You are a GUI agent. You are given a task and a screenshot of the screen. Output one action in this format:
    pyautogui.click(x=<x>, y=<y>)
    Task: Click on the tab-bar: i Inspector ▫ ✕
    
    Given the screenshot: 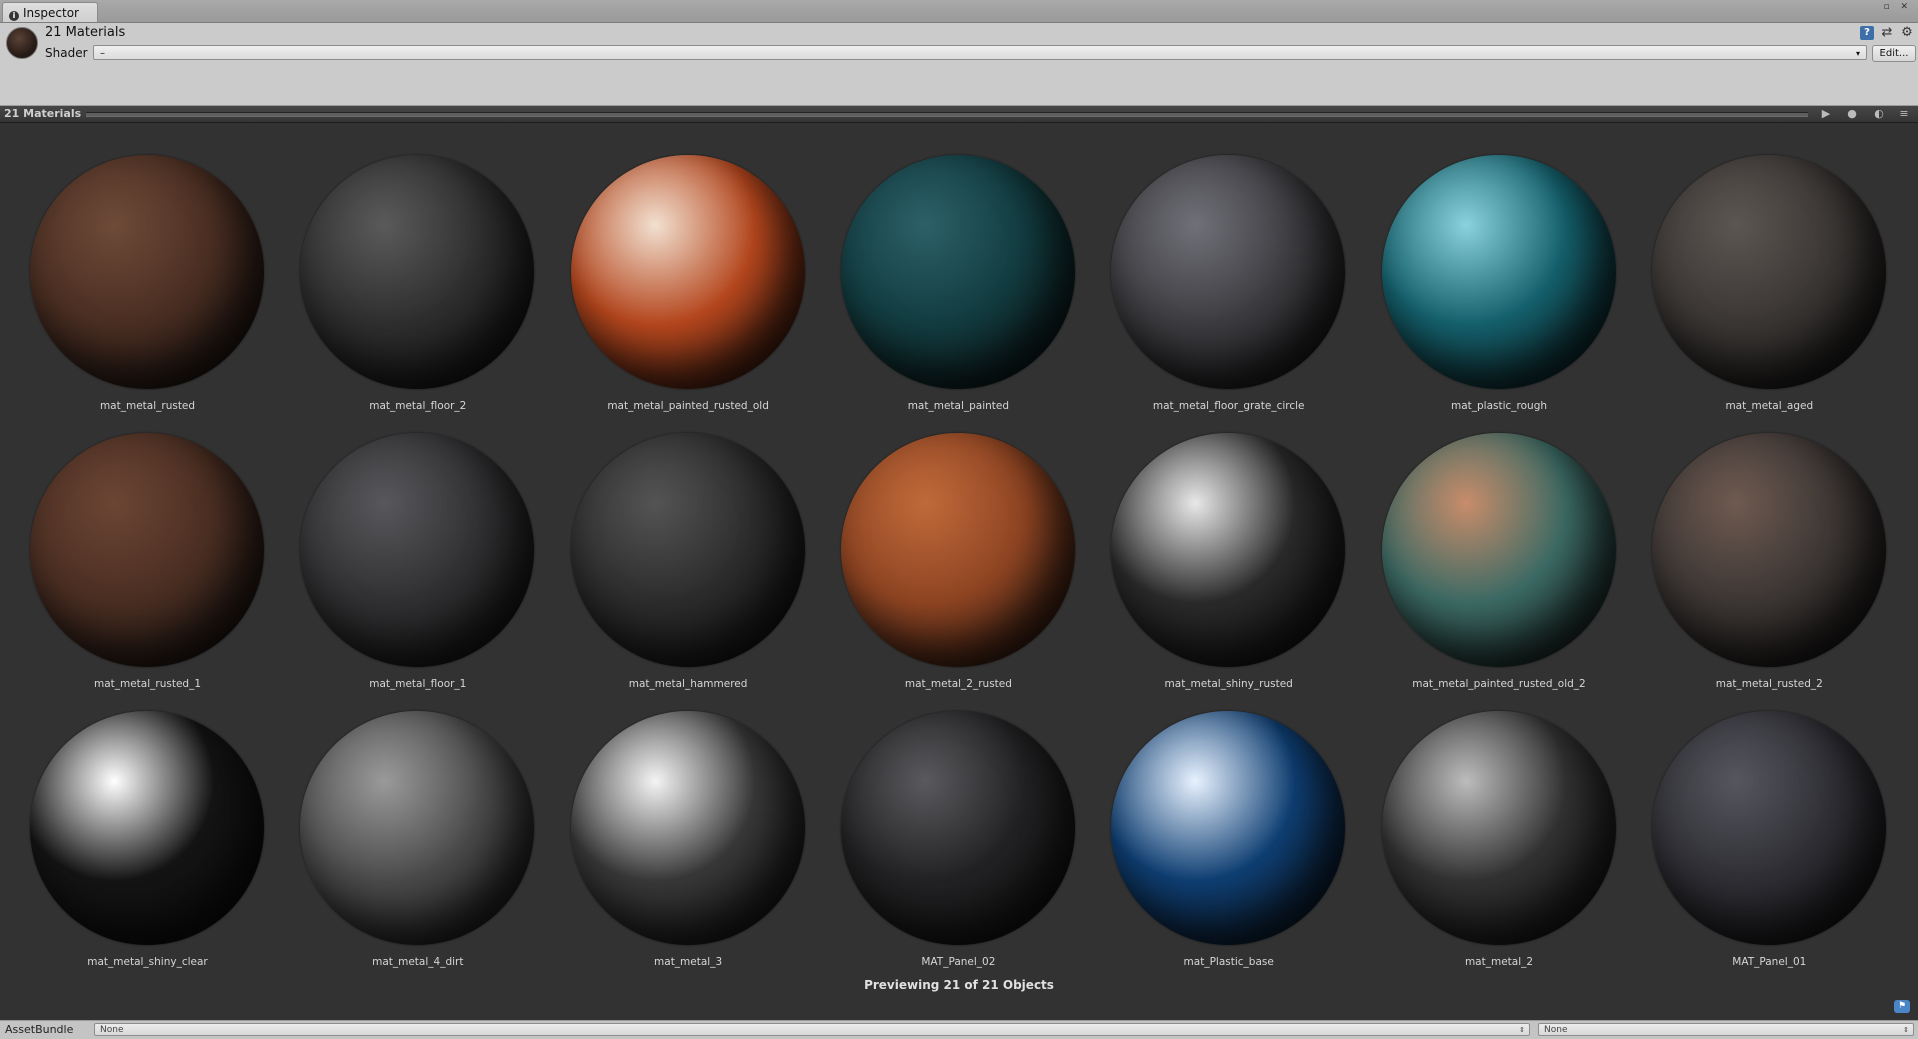 What is the action you would take?
    pyautogui.click(x=959, y=11)
    